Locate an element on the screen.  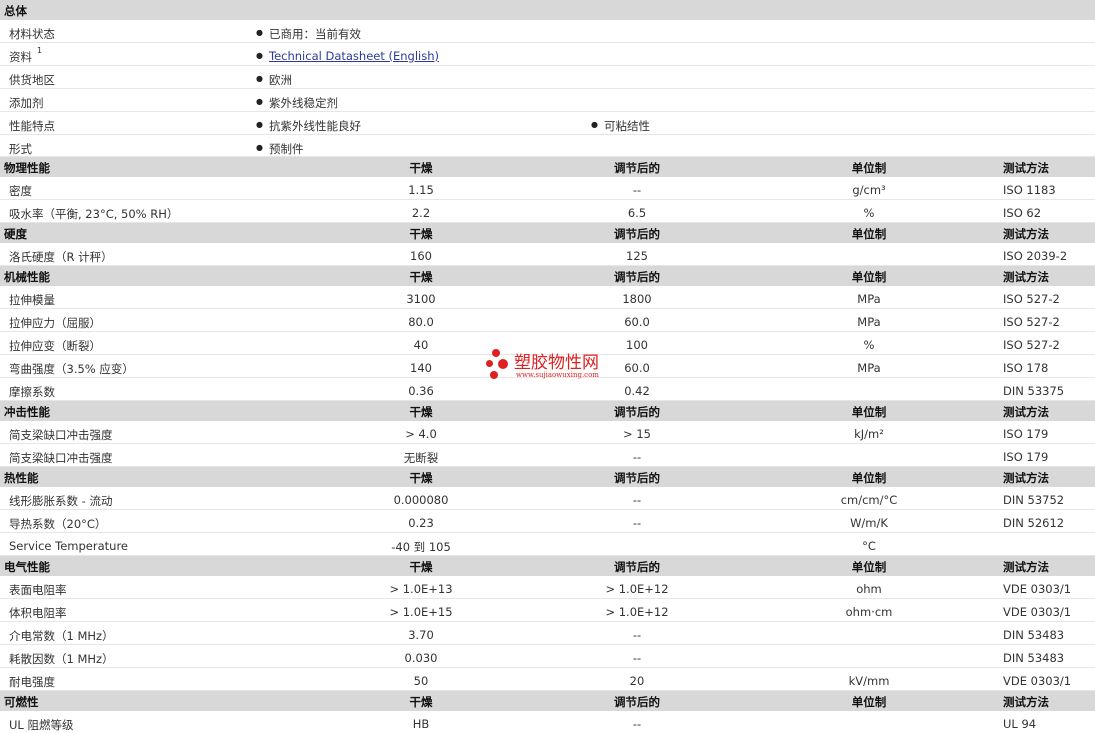
property-label: 简支梁缺口冲击强度 is located at coordinates (61, 435).